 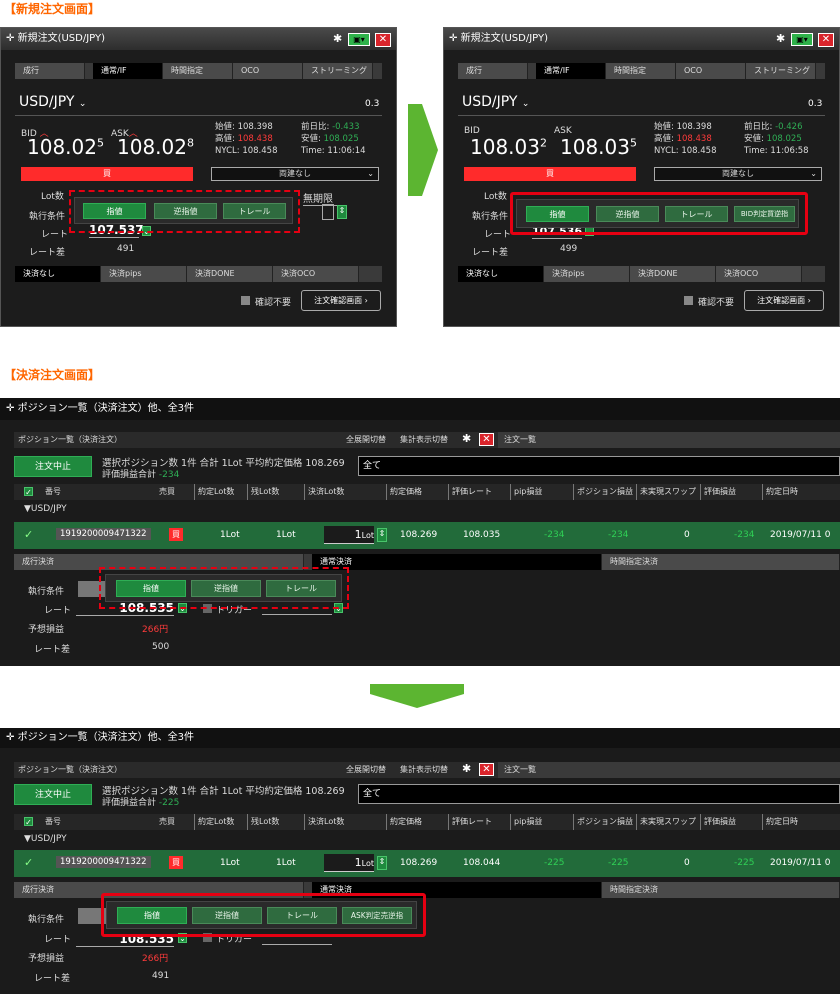 I want to click on bid-price: 108.025, so click(x=65, y=147).